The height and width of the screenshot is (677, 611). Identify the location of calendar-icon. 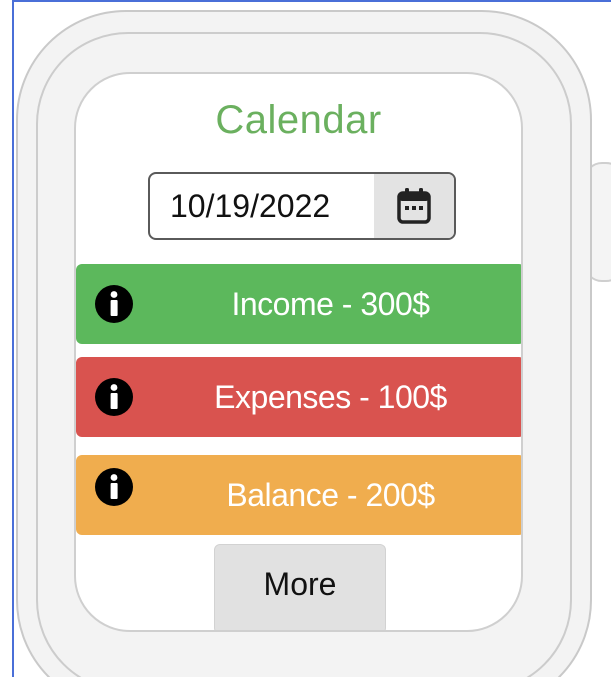
(414, 206).